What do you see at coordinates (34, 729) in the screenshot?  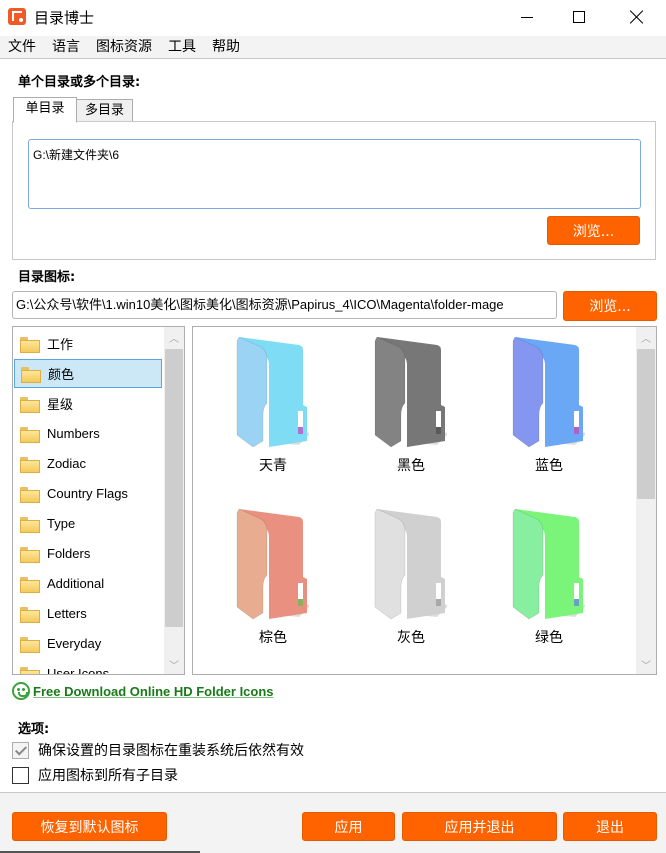 I see `options-label: 选项:` at bounding box center [34, 729].